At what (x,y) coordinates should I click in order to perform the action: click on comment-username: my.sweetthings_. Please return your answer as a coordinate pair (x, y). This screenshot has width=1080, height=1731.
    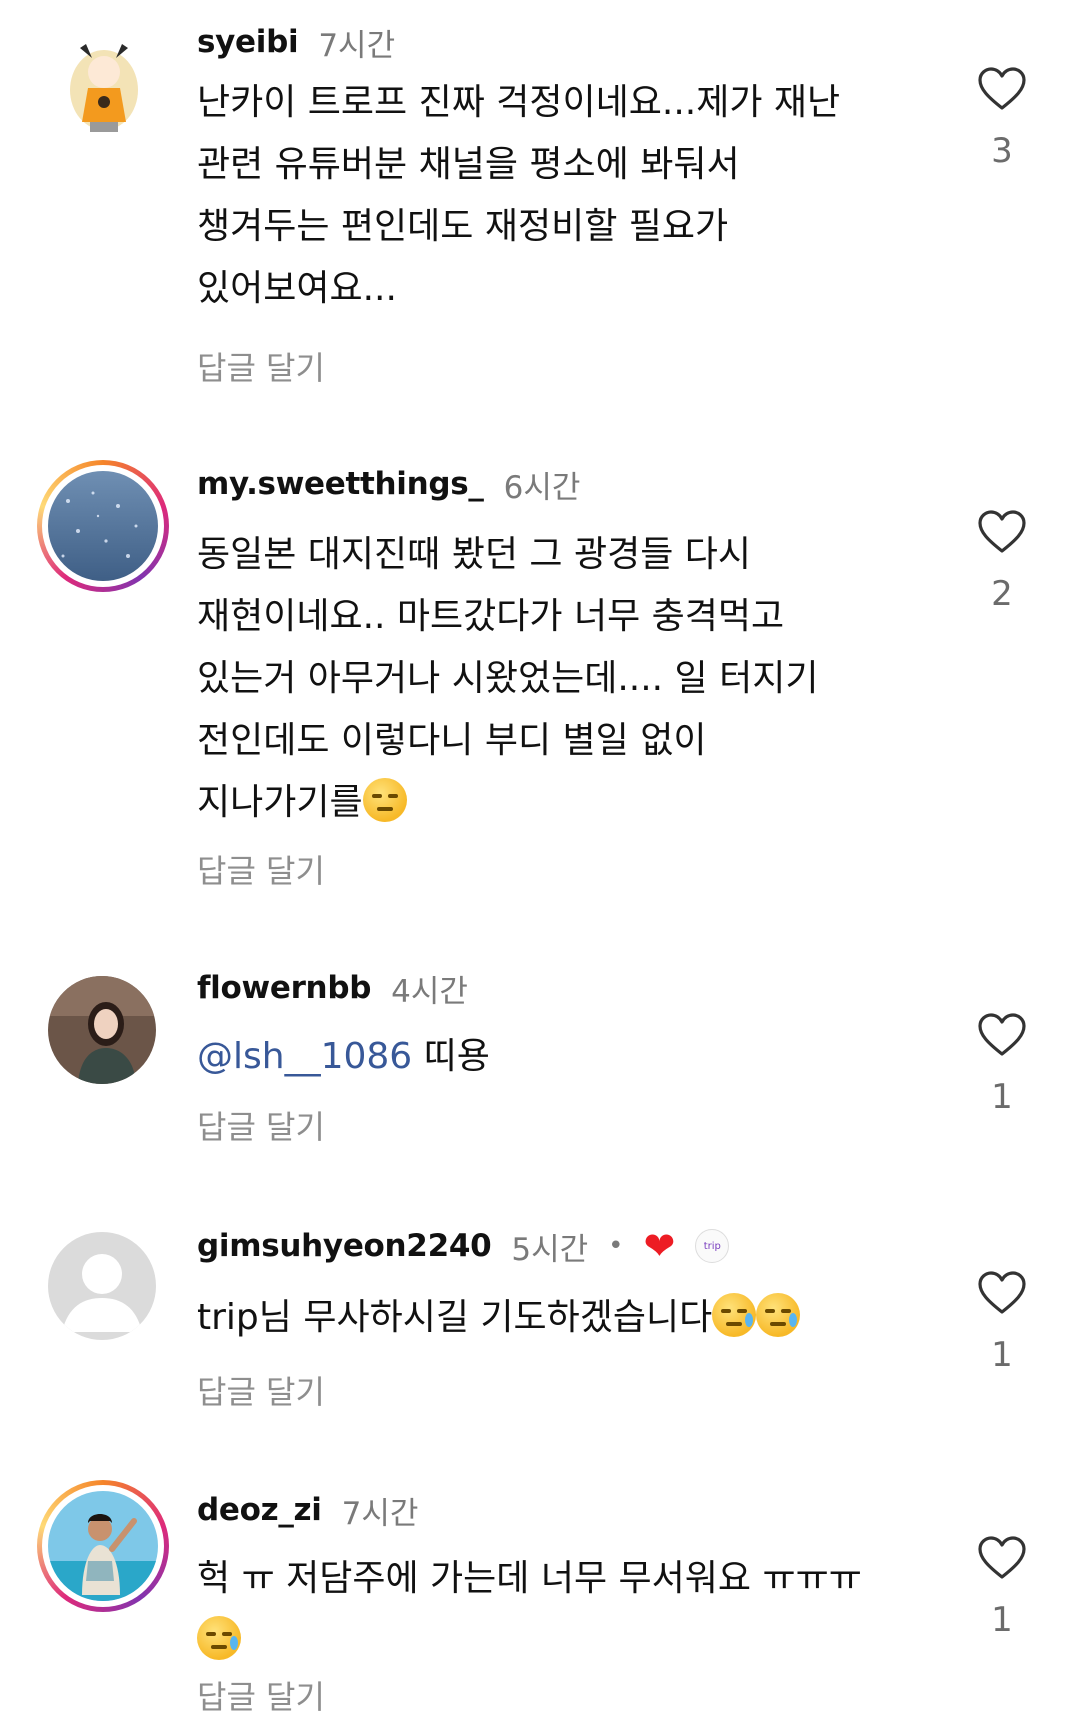
    Looking at the image, I should click on (340, 484).